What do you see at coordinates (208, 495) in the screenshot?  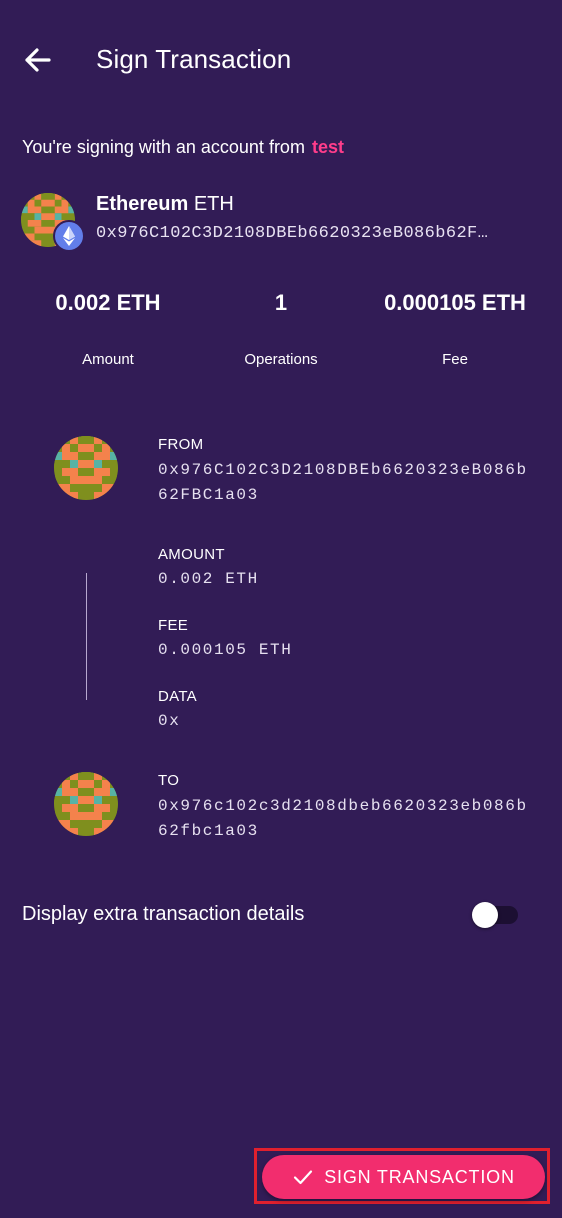 I see `from-address-line2: 62FBC1a03` at bounding box center [208, 495].